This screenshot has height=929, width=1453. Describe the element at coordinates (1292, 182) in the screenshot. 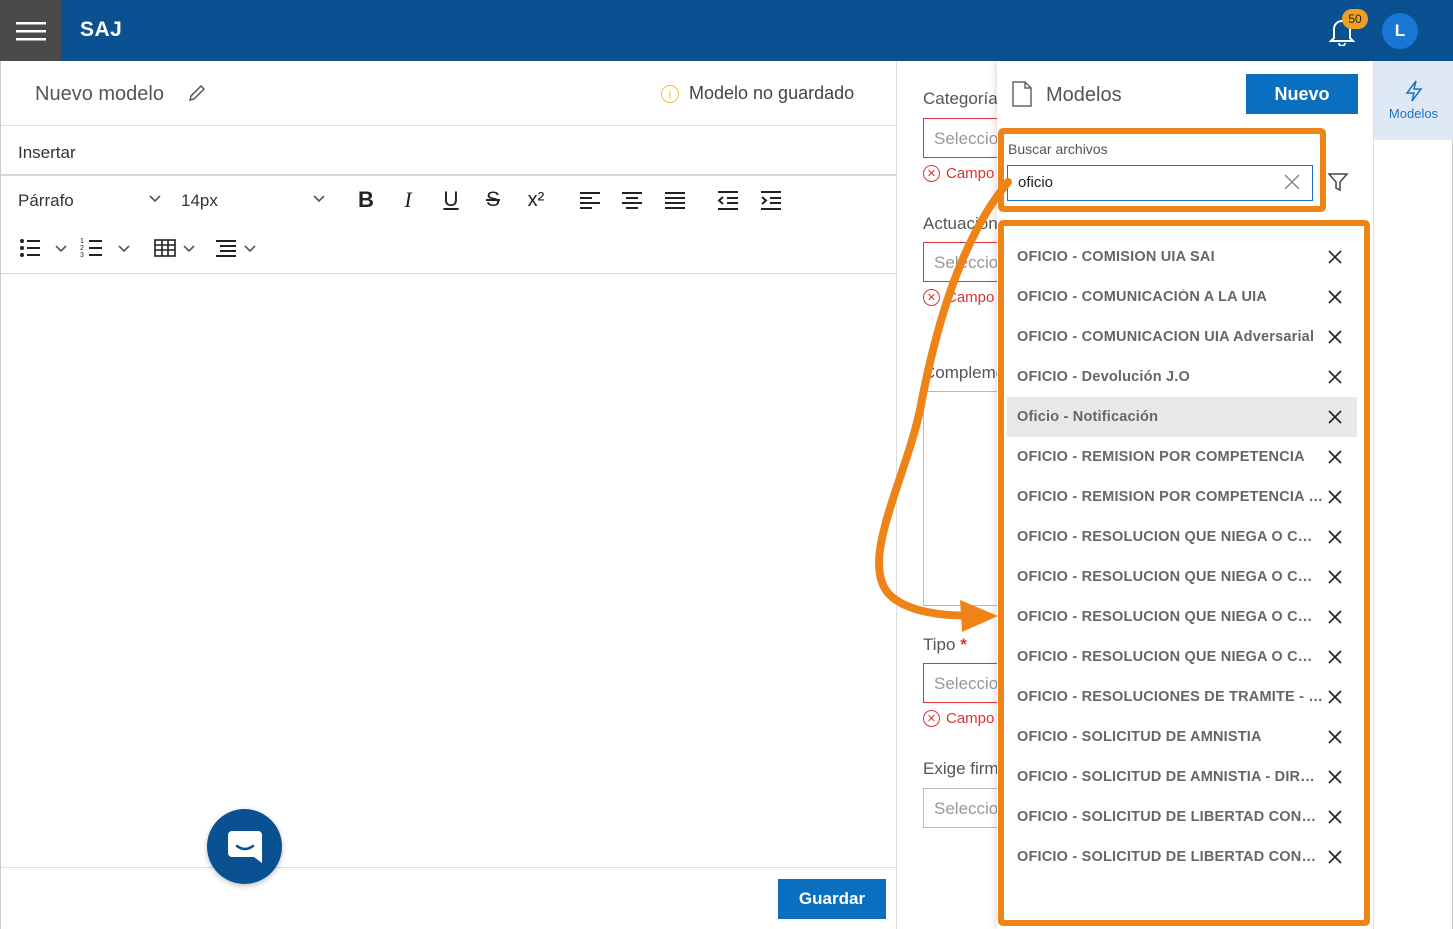

I see `clear-search-icon` at that location.